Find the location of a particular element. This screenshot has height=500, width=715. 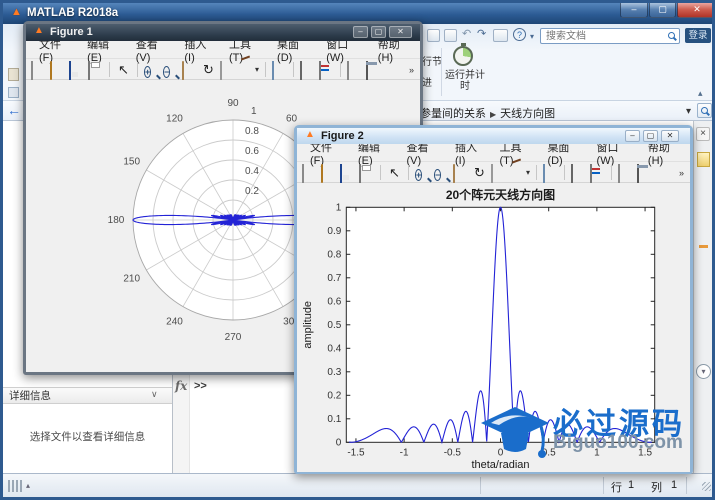

polar-angle-label: 210 is located at coordinates (131, 279).